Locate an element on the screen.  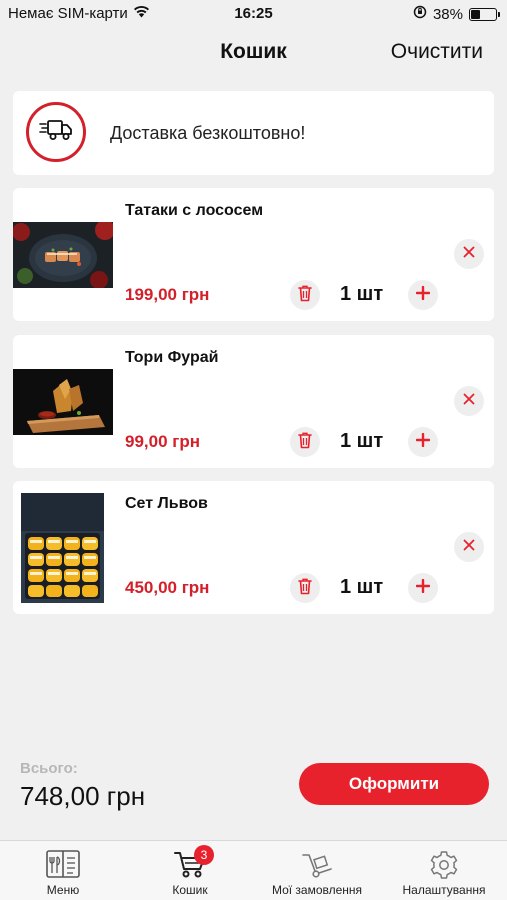
battery-icon is located at coordinates (484, 14).